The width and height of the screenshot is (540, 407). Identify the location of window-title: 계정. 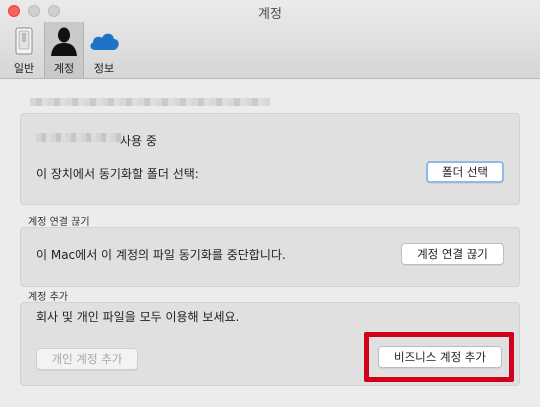
(270, 14).